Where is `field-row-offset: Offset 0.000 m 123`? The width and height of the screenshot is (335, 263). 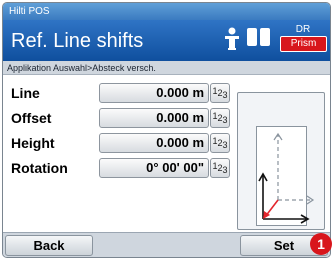
field-row-offset: Offset 0.000 m 123 is located at coordinates (118, 119).